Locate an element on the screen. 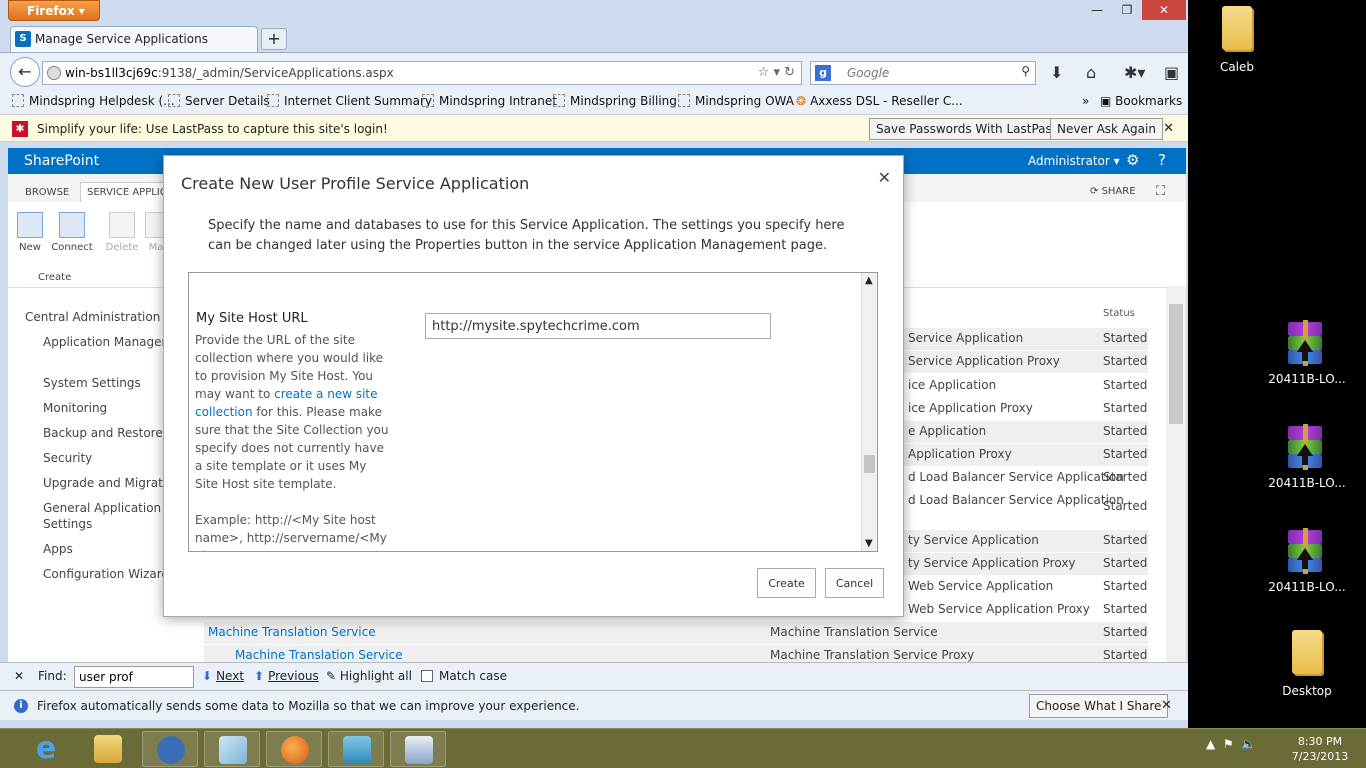 The width and height of the screenshot is (1366, 768). bookmarks-menu: ▣ Bookmarks is located at coordinates (1141, 101).